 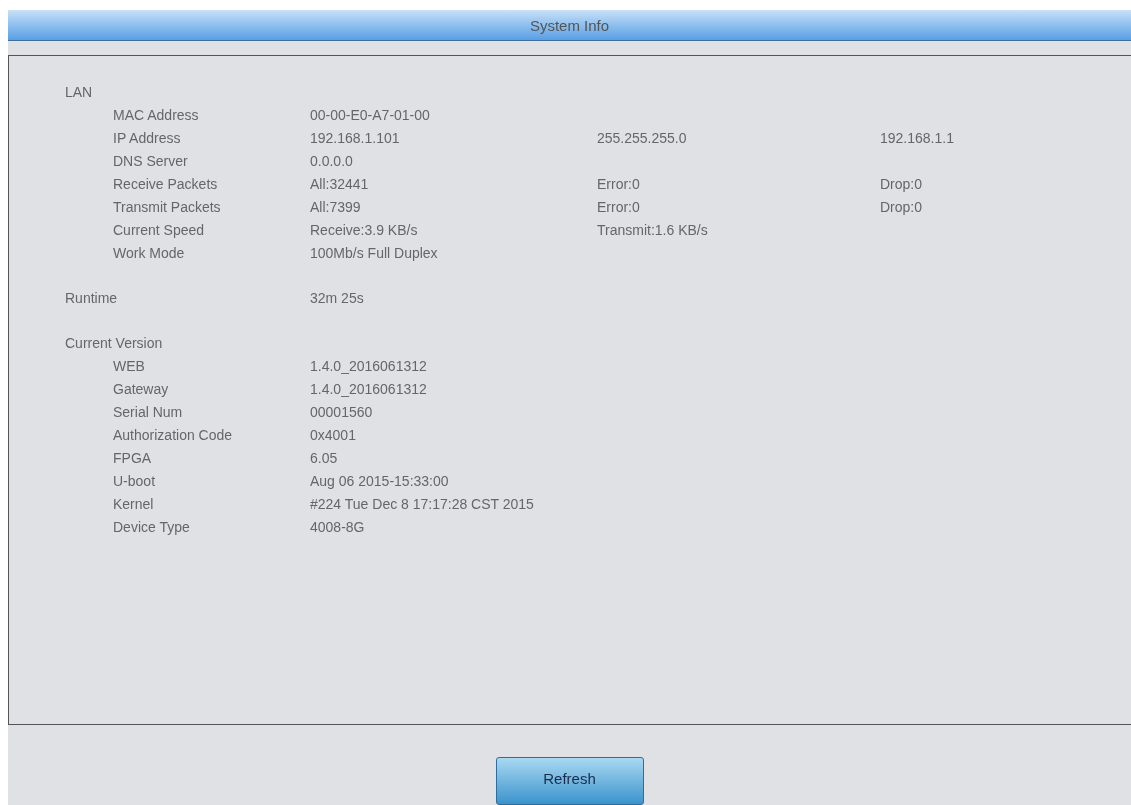 What do you see at coordinates (364, 229) in the screenshot?
I see `field-value: Receive:3.9 KB/s` at bounding box center [364, 229].